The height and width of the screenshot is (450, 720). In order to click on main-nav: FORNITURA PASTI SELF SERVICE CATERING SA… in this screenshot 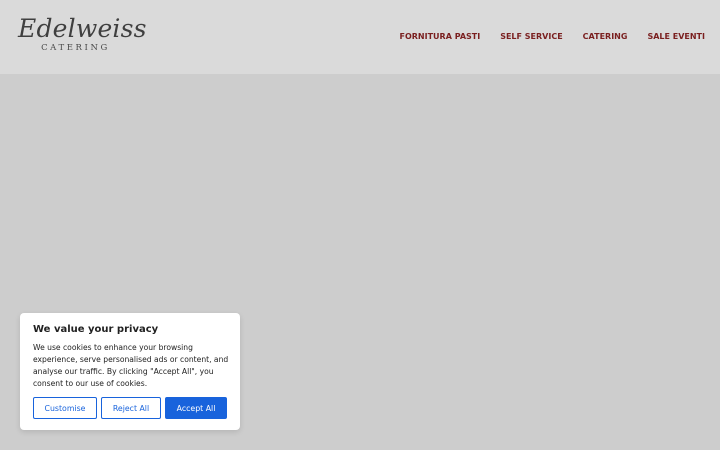, I will do `click(553, 36)`.